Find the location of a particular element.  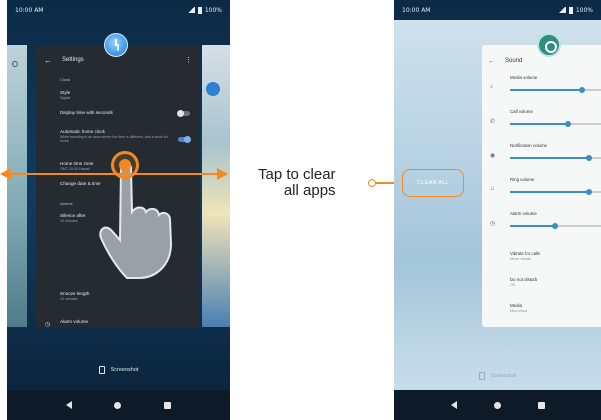

row-label: Alarm volume is located at coordinates (74, 321).